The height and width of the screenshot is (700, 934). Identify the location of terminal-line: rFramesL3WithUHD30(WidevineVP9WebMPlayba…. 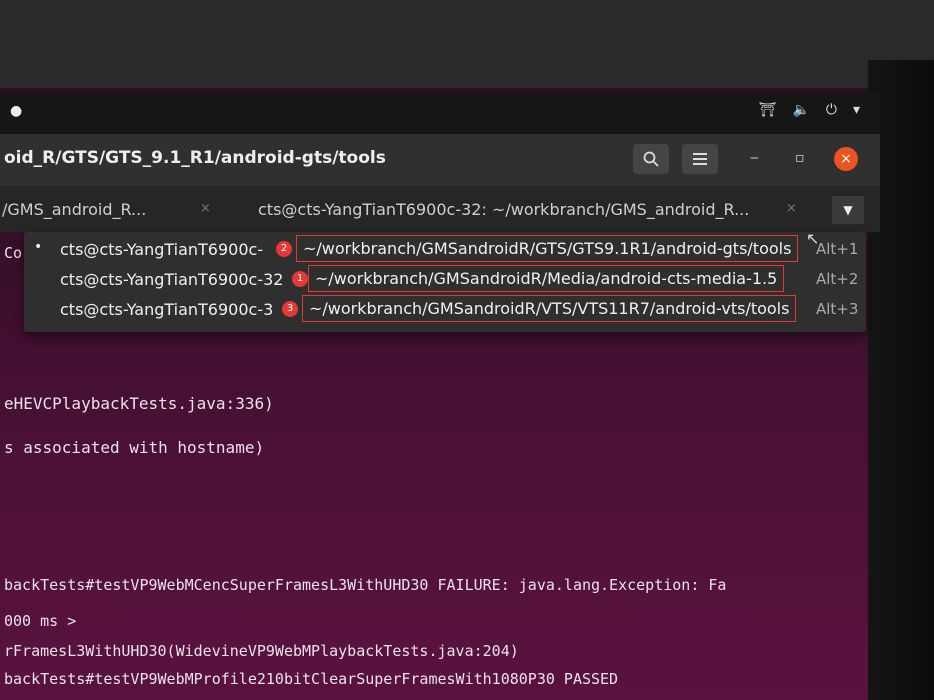
(261, 651).